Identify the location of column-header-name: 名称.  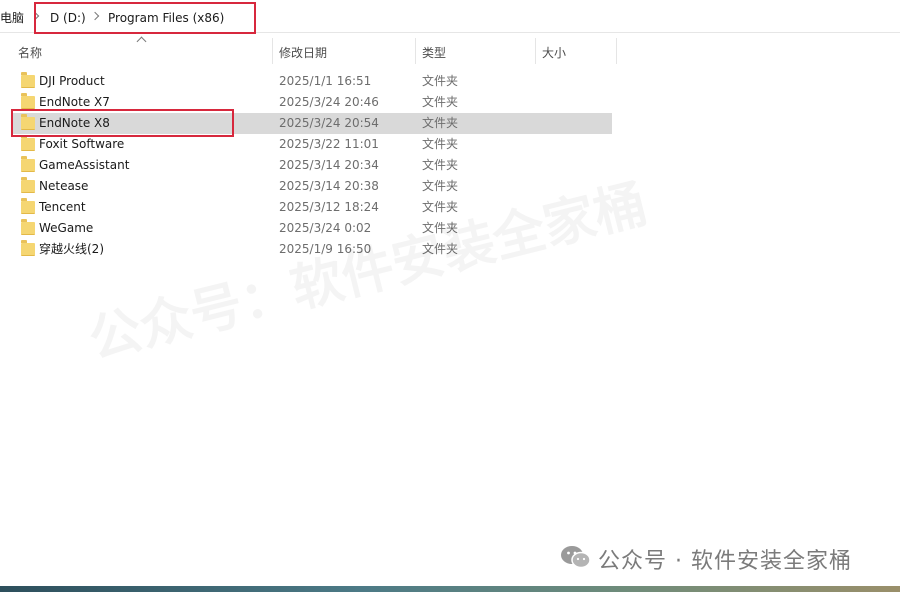
(30, 52).